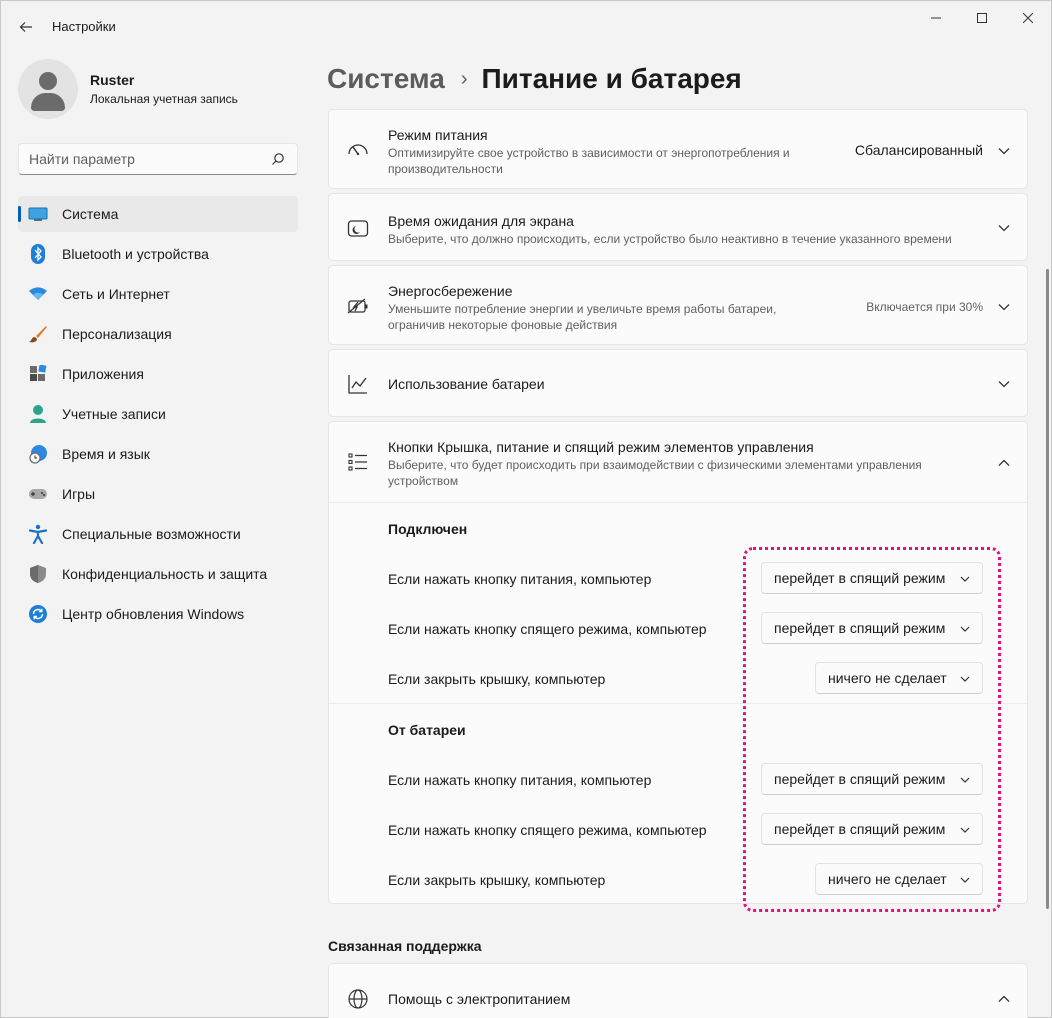 The image size is (1052, 1018). I want to click on chart-icon, so click(357, 384).